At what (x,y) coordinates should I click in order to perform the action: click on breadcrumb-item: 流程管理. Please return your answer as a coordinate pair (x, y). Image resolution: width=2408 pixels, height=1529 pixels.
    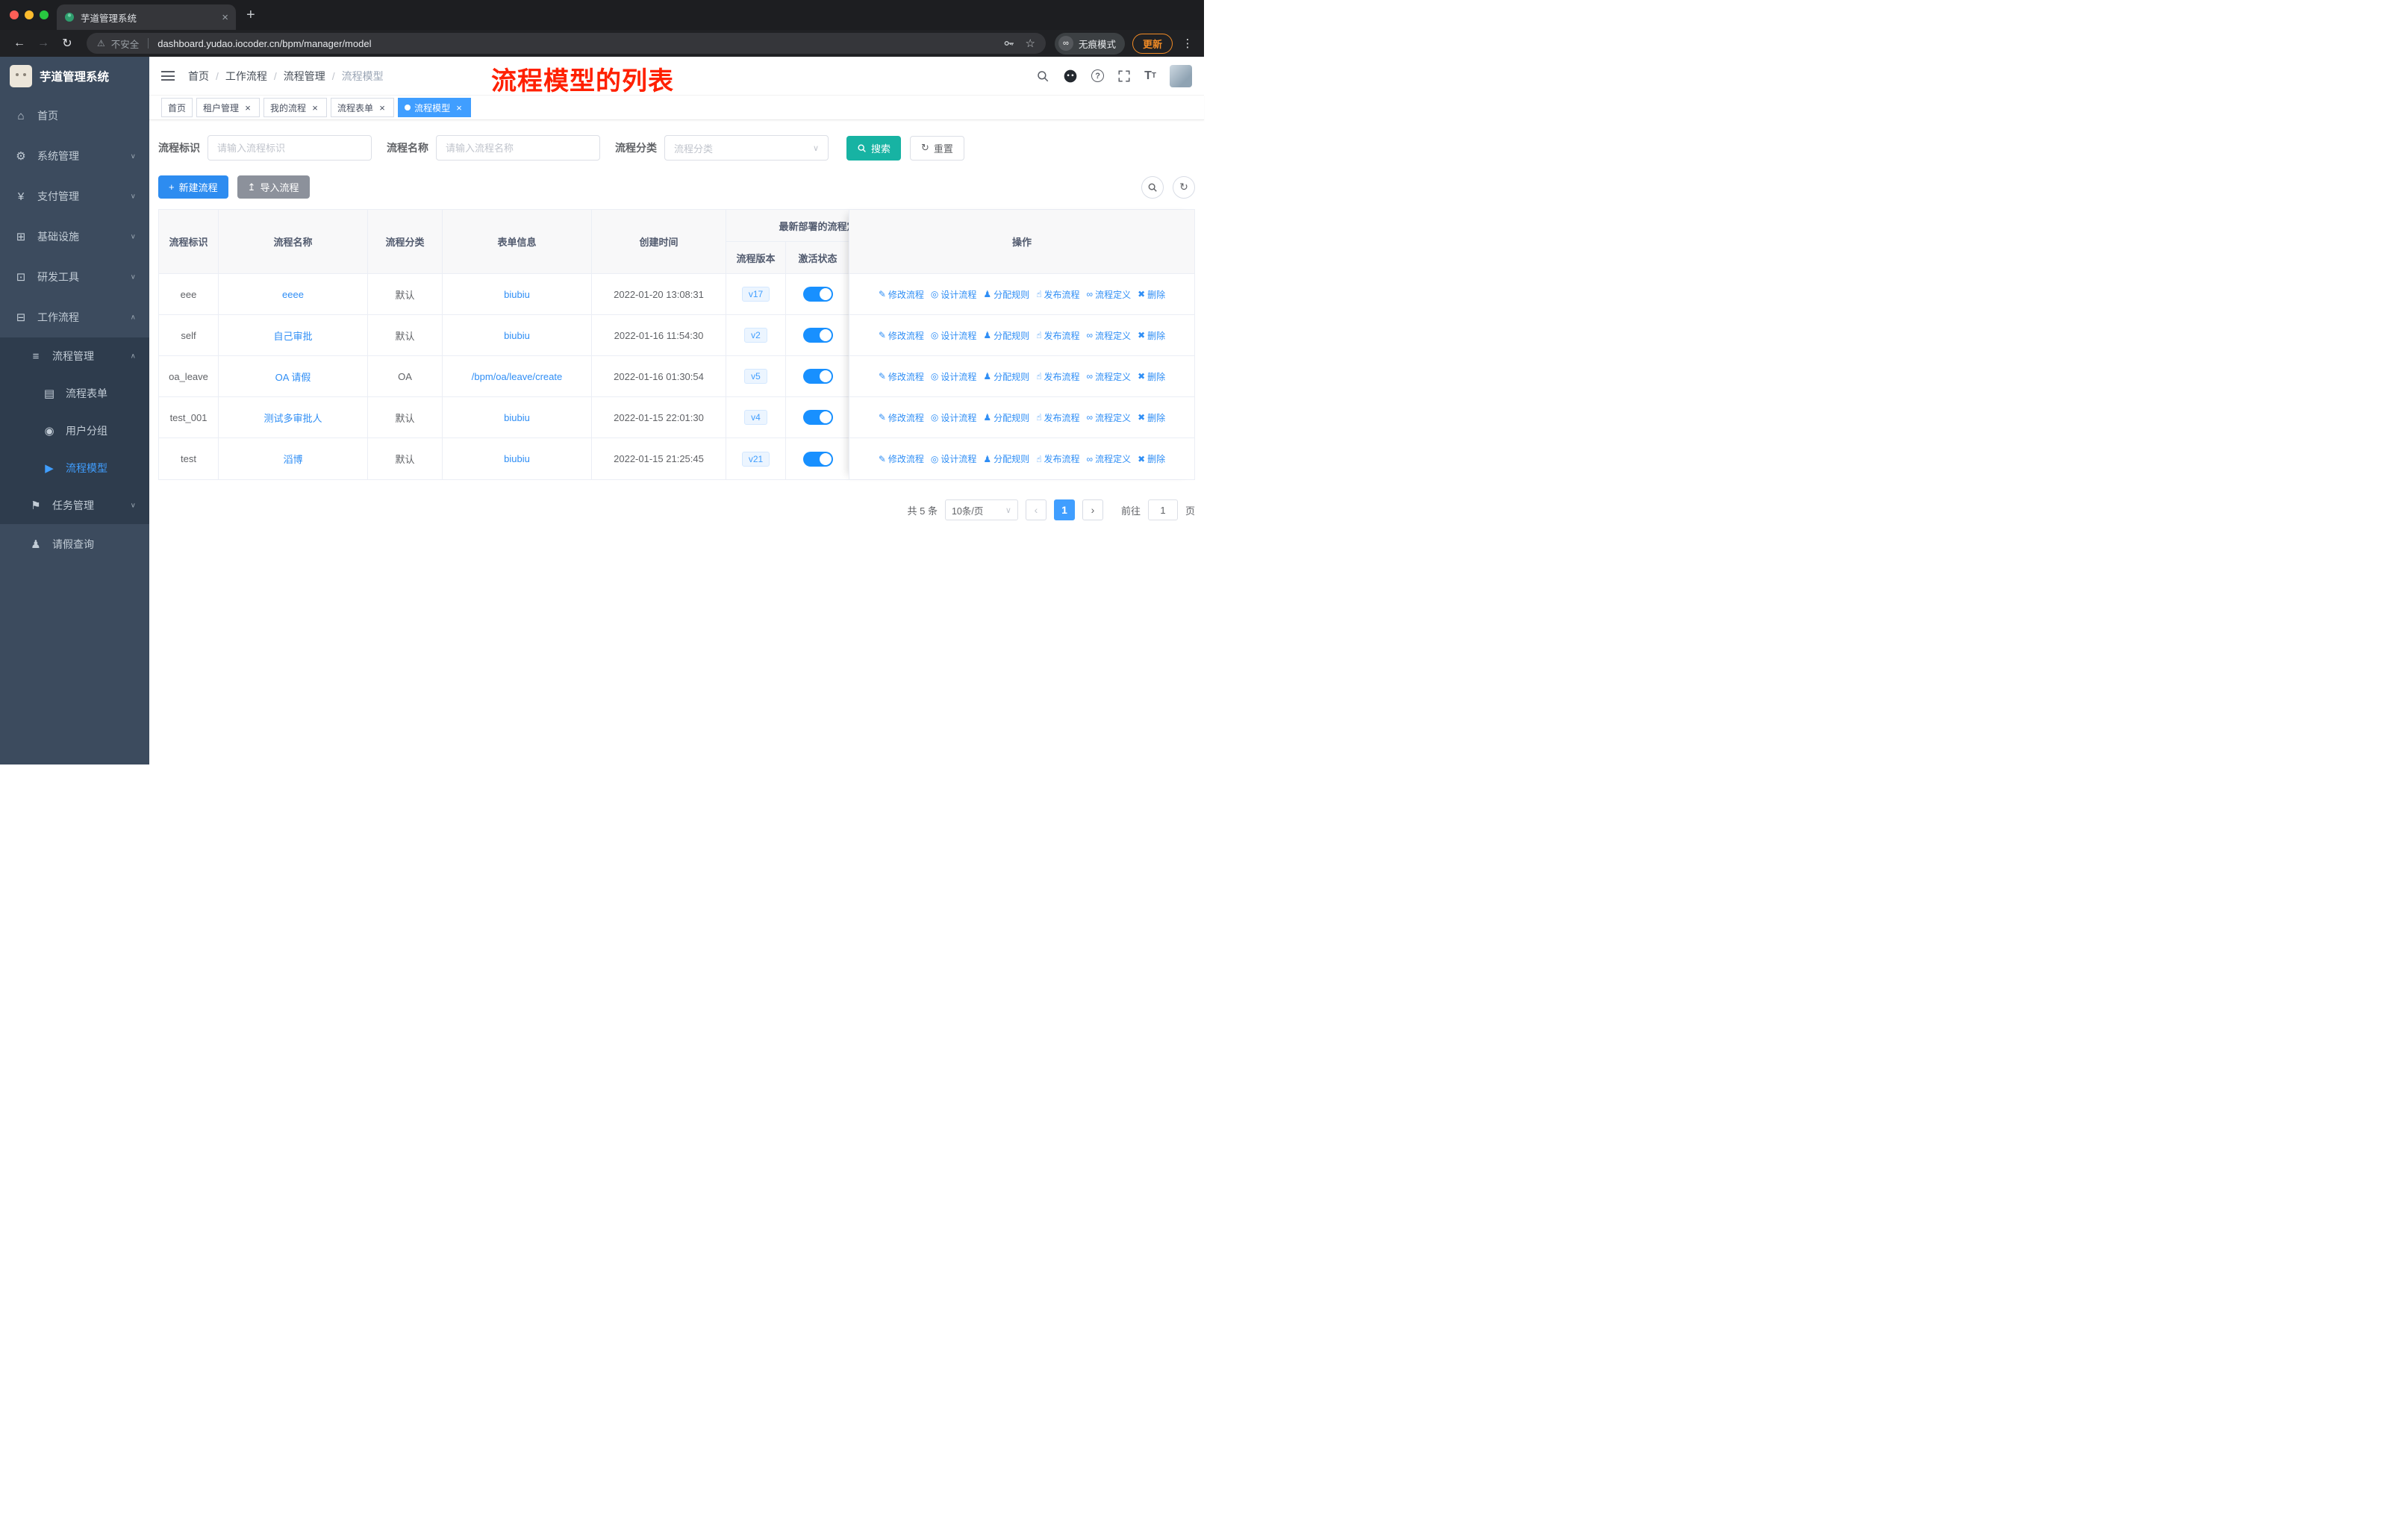
    Looking at the image, I should click on (304, 77).